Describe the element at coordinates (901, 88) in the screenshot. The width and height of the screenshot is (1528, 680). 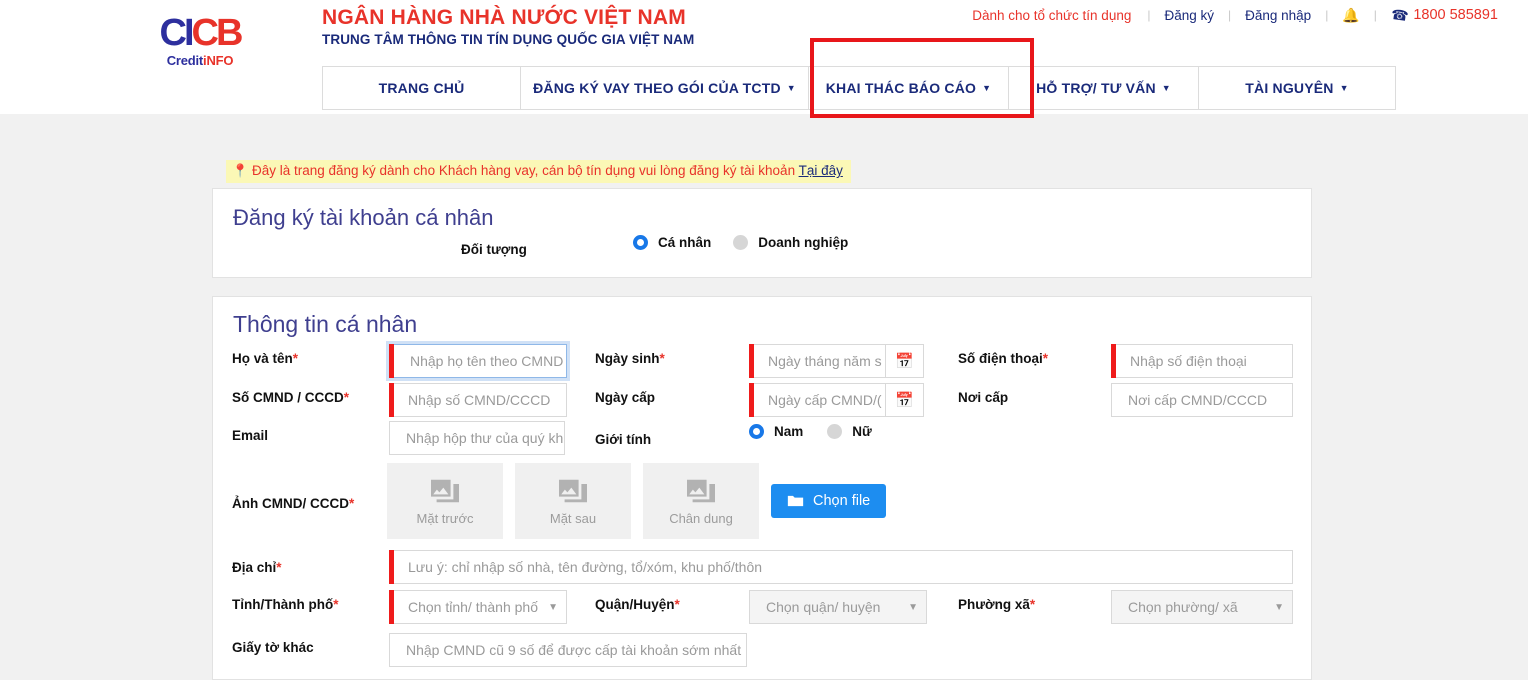
I see `nav-label: KHAI THÁC BÁO CÁO` at that location.